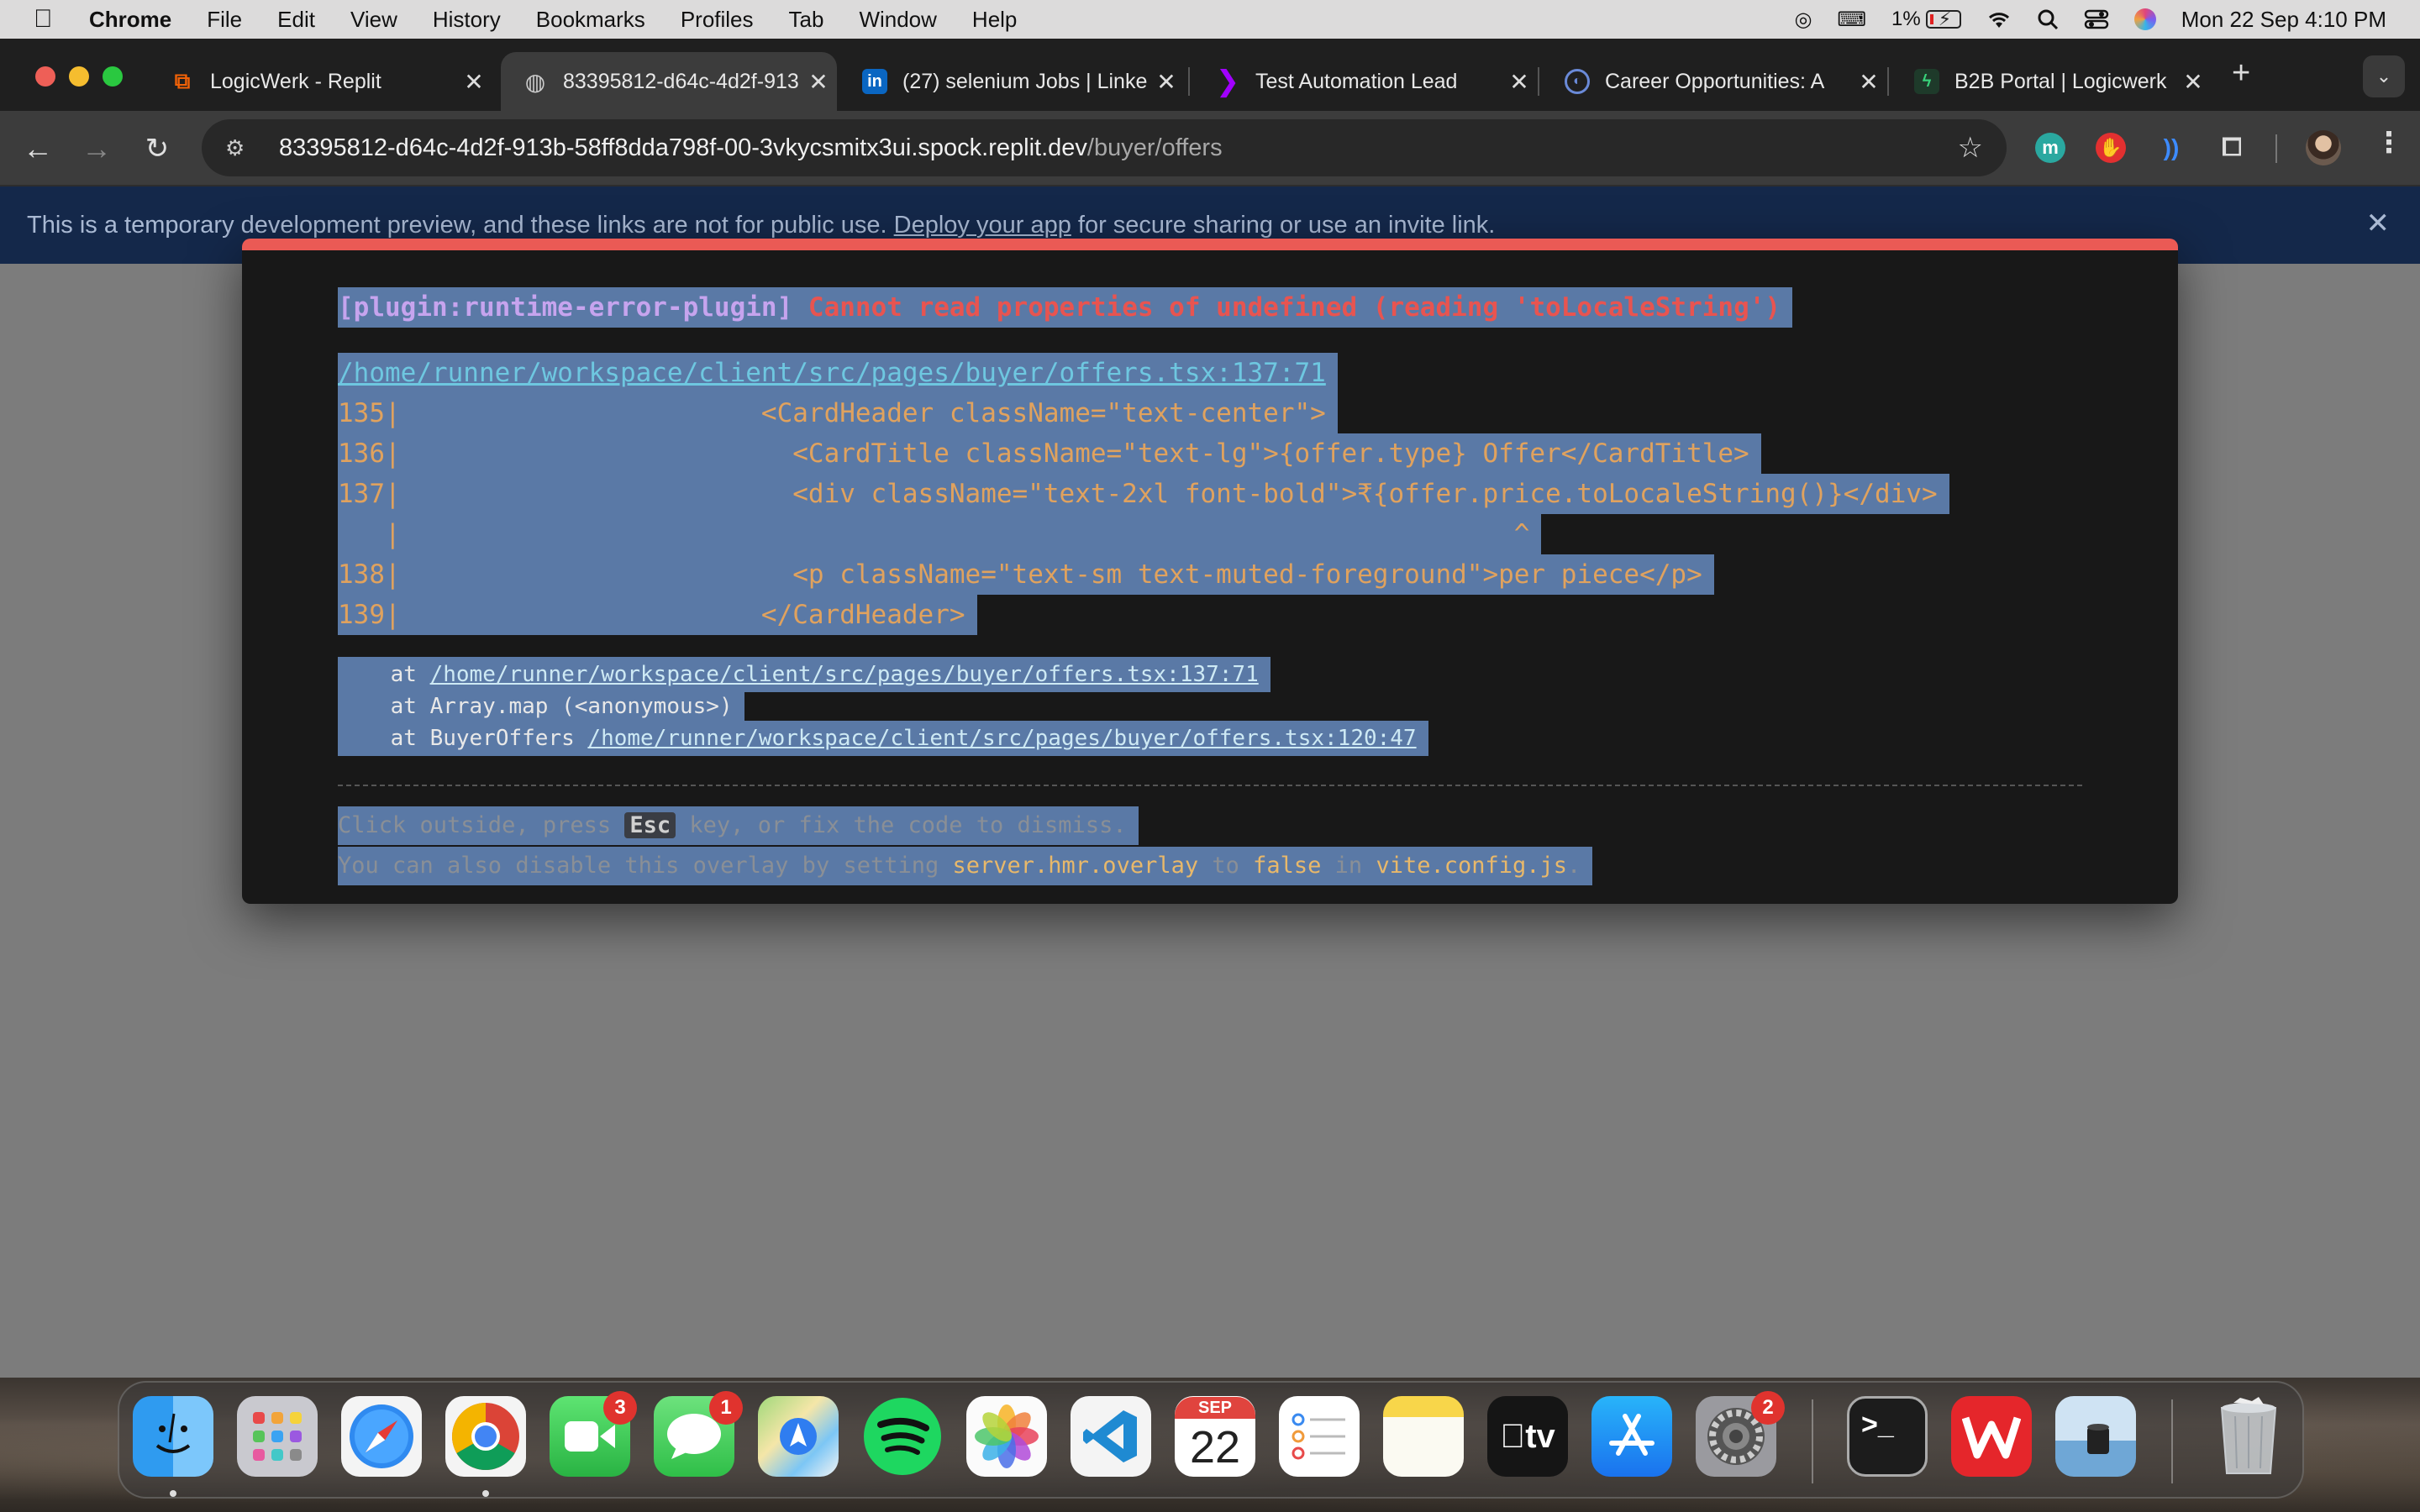  Describe the element at coordinates (467, 20) in the screenshot. I see `menu-history: History` at that location.